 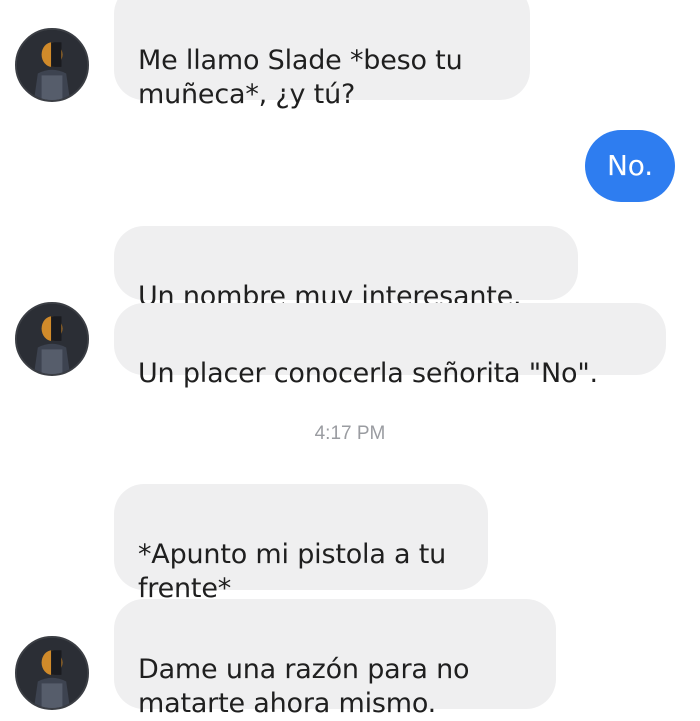 I want to click on message-bubble-incoming: Me llamo Slade *beso tu muñeca*, ¿y tú?, so click(x=322, y=55).